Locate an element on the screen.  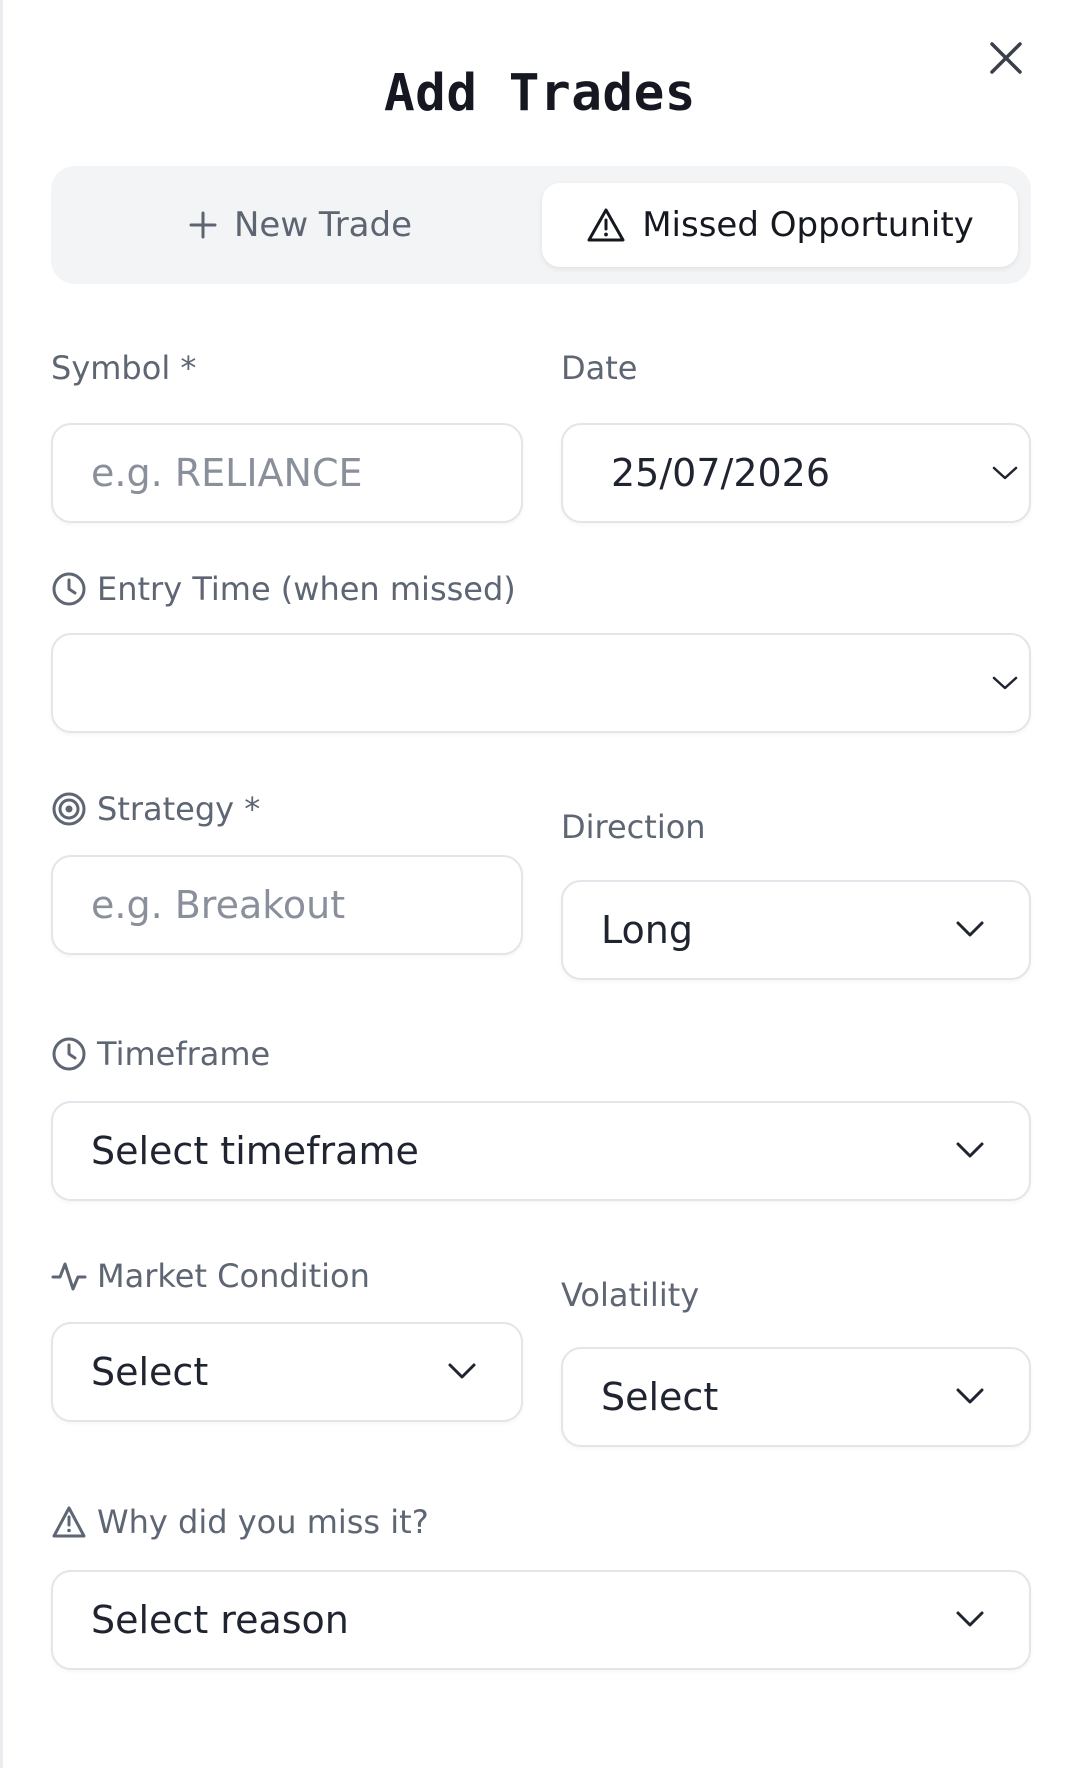
strategy-input is located at coordinates (287, 905).